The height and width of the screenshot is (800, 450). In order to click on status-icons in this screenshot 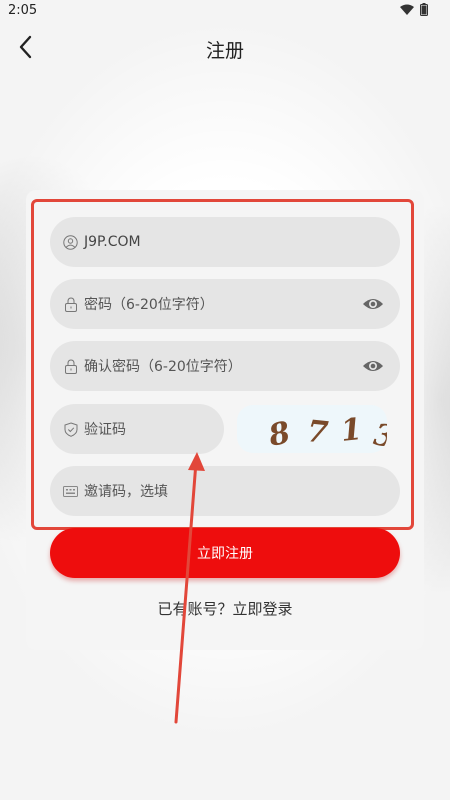, I will do `click(414, 9)`.